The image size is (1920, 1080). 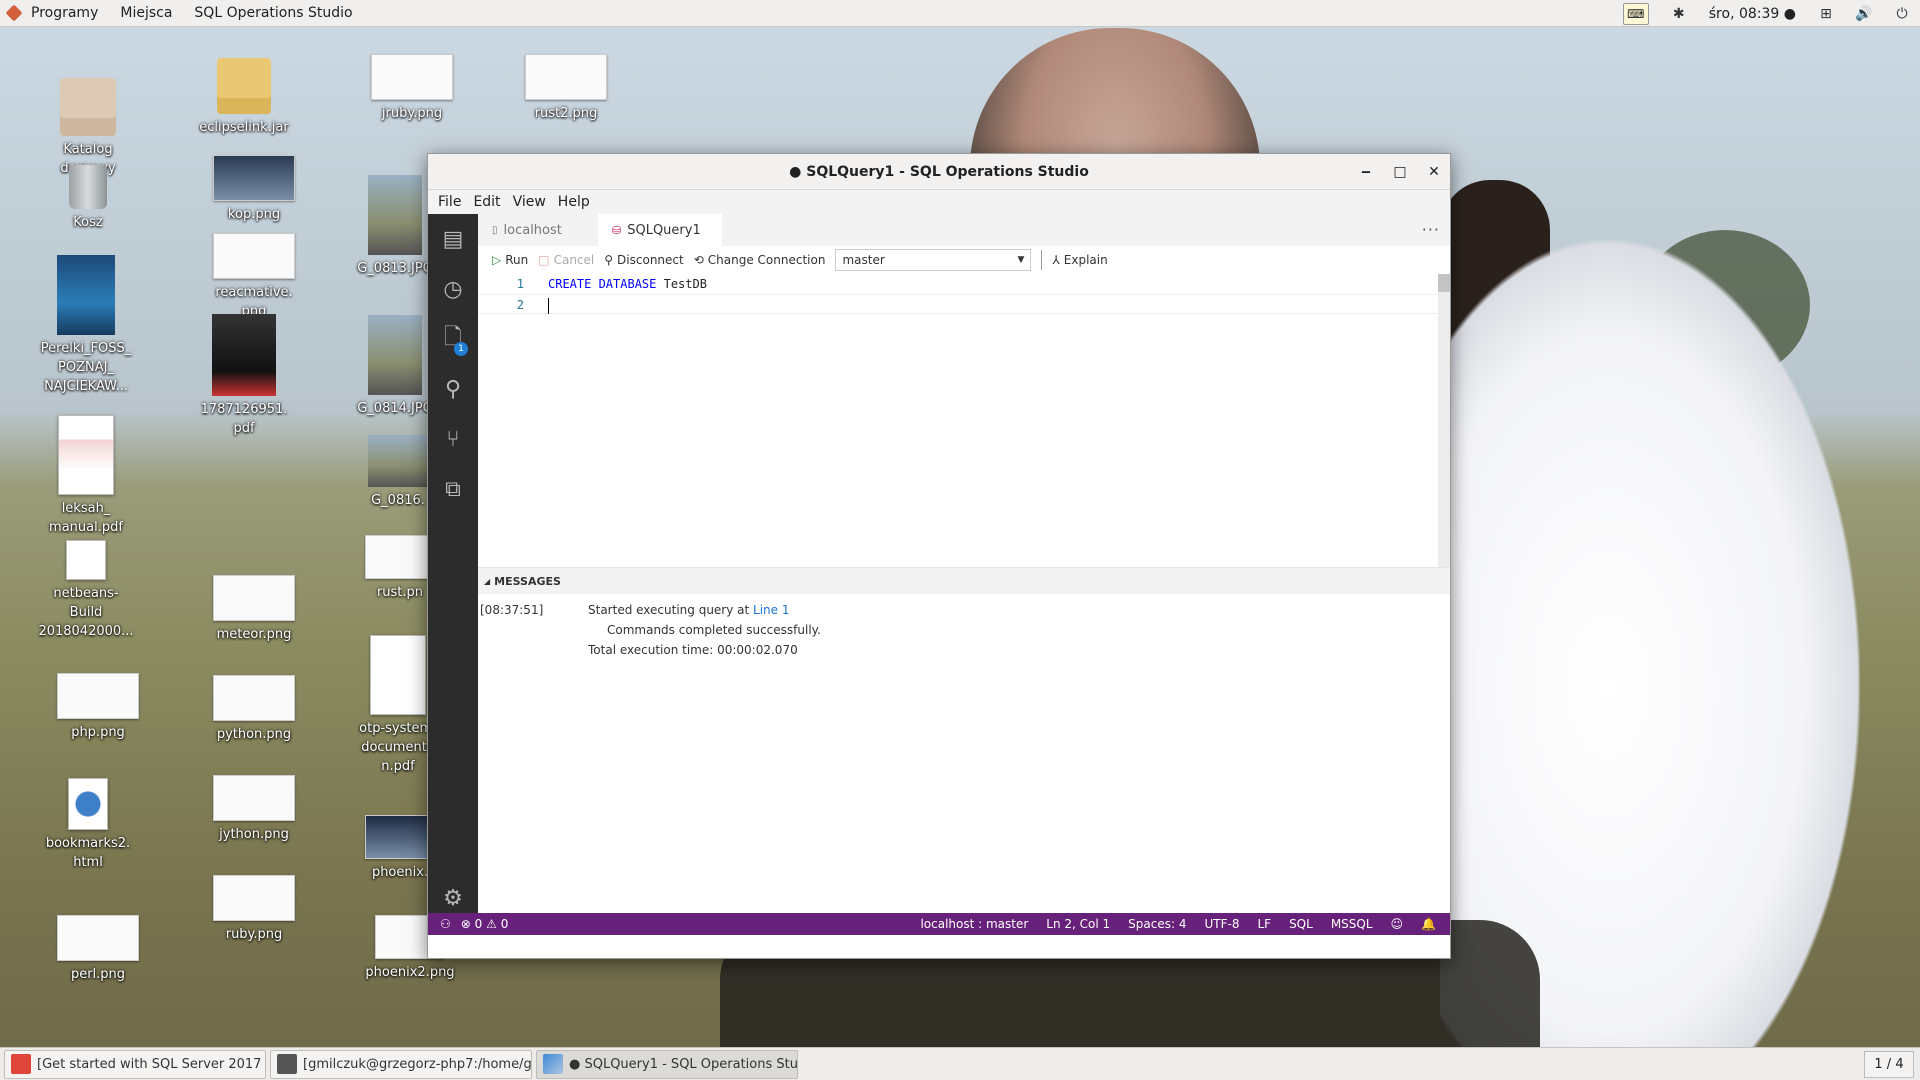 I want to click on scrollbar-thumb, so click(x=1444, y=283).